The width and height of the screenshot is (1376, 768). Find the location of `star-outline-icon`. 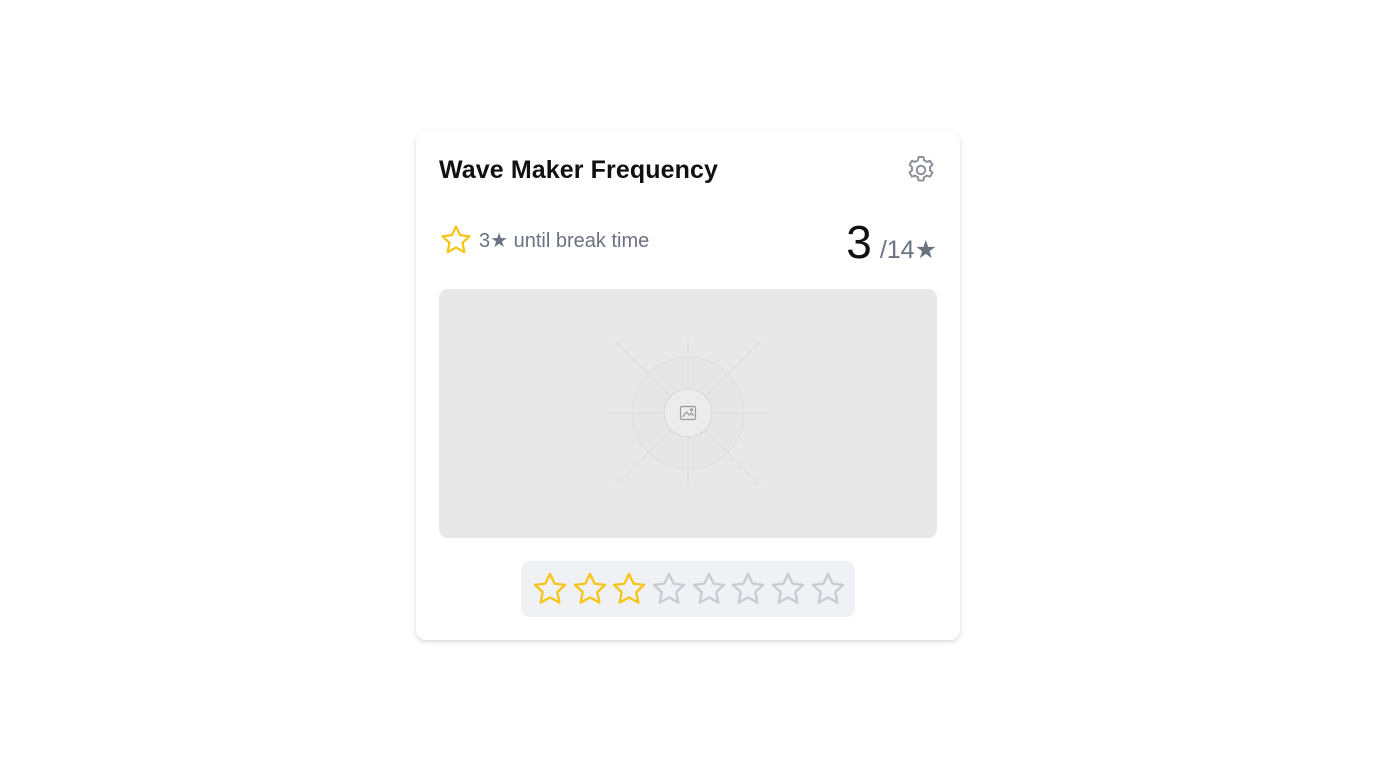

star-outline-icon is located at coordinates (456, 240).